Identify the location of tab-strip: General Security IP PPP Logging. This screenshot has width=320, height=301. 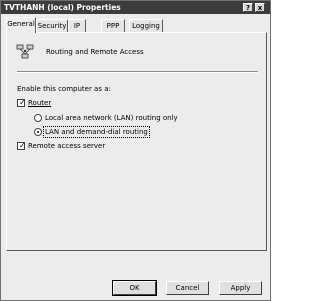
(136, 25).